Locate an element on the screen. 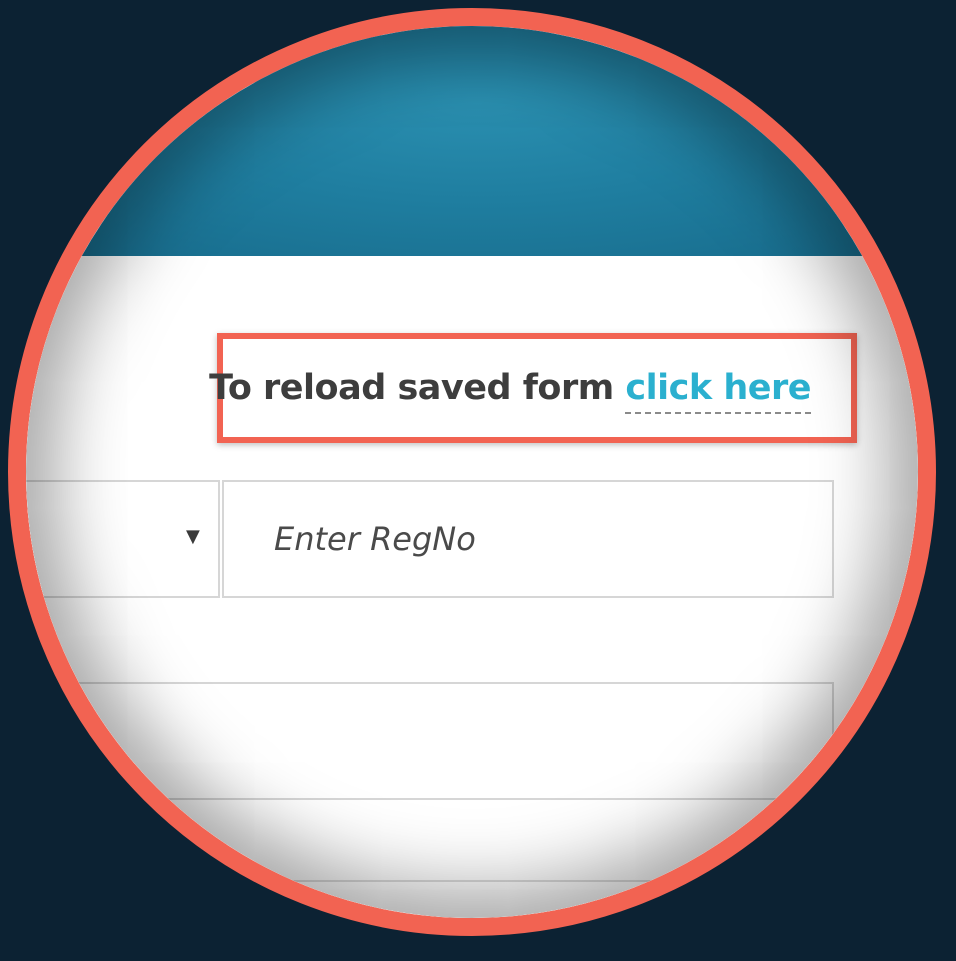 Image resolution: width=956 pixels, height=961 pixels. reload-callout: To reload saved form click here is located at coordinates (533, 388).